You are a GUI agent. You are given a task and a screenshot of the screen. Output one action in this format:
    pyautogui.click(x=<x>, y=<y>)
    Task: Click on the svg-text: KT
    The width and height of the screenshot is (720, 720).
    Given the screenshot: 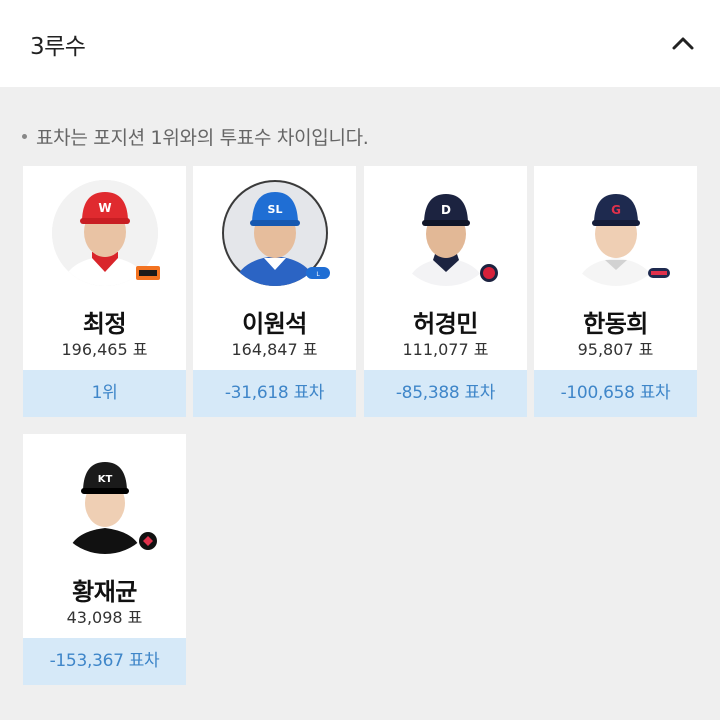 What is the action you would take?
    pyautogui.click(x=105, y=479)
    